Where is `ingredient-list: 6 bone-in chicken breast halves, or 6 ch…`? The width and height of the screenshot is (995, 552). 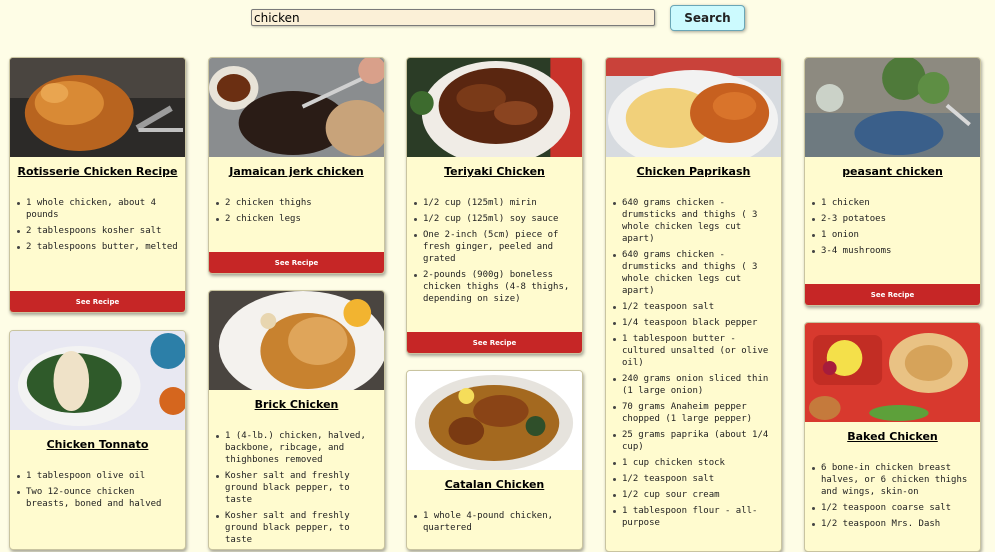
ingredient-list: 6 bone-in chicken breast halves, or 6 ch… is located at coordinates (892, 496).